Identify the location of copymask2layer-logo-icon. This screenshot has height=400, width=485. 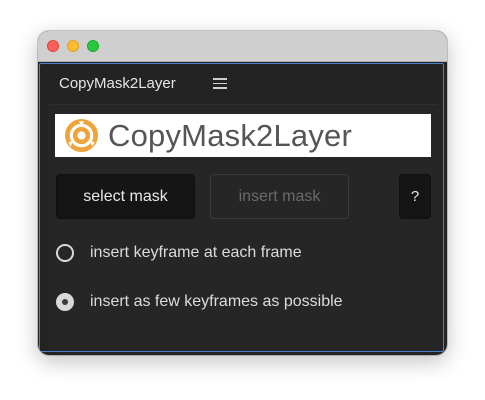
(81, 135).